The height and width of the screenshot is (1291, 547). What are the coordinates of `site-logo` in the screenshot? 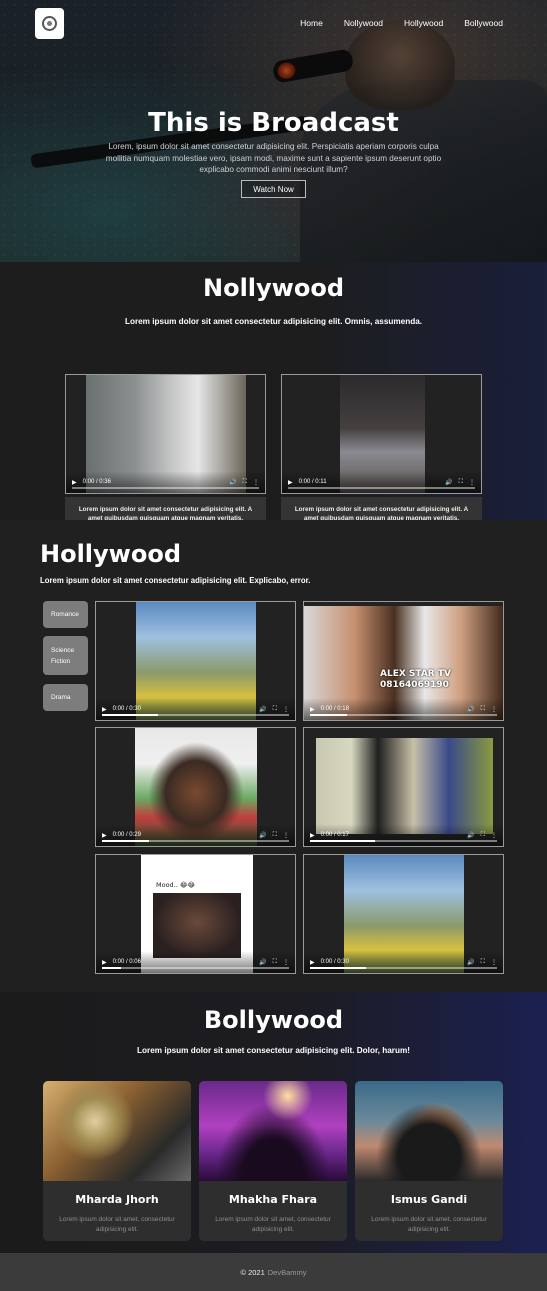 It's located at (49, 23).